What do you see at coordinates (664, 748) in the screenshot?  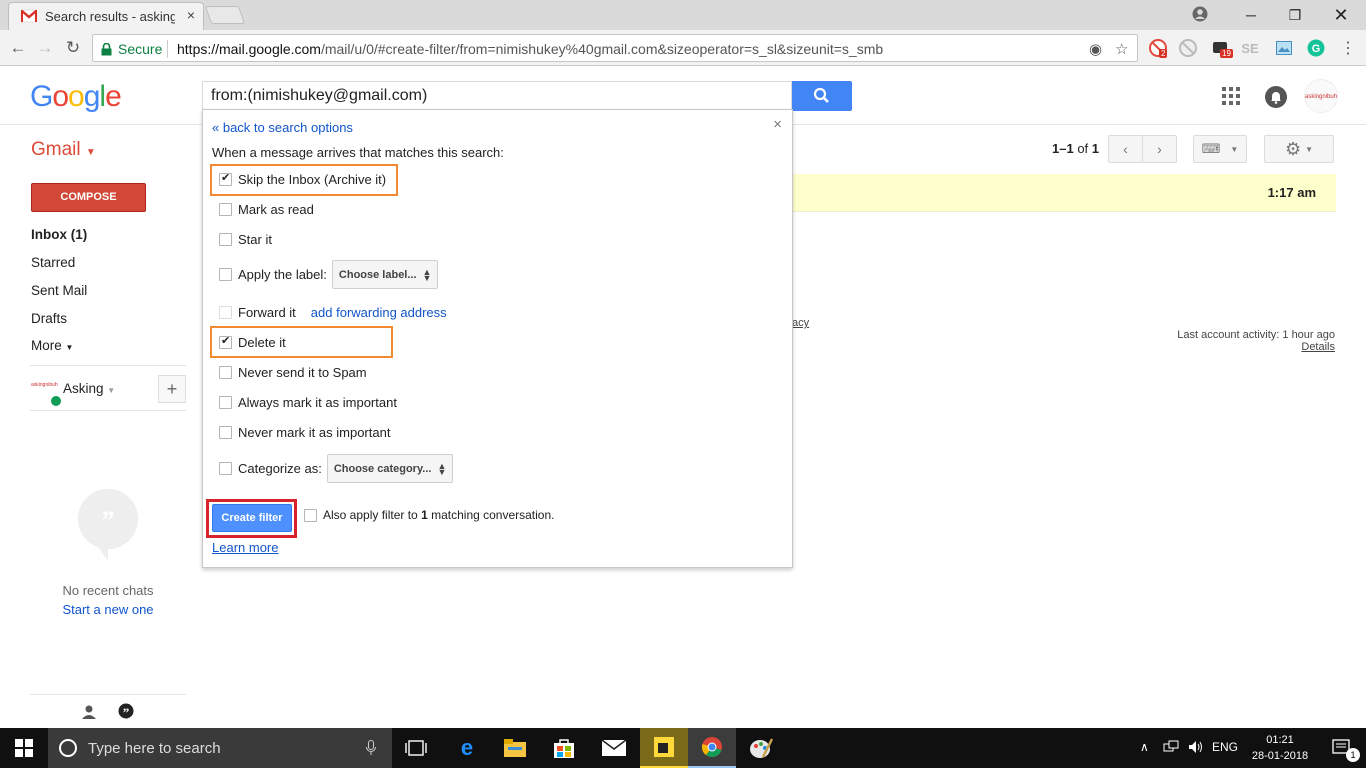 I see `sticky-app-icon` at bounding box center [664, 748].